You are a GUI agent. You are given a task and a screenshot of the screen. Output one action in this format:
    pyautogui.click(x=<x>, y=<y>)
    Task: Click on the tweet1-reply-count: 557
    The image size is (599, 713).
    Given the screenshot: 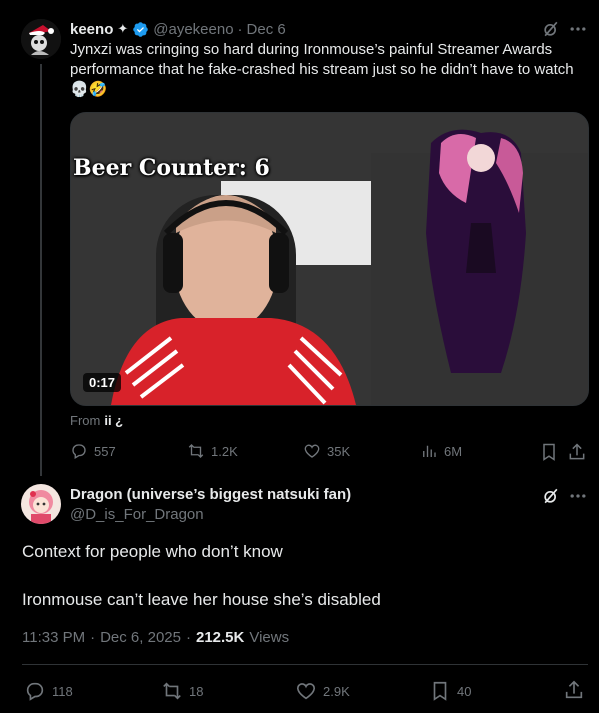 What is the action you would take?
    pyautogui.click(x=105, y=451)
    